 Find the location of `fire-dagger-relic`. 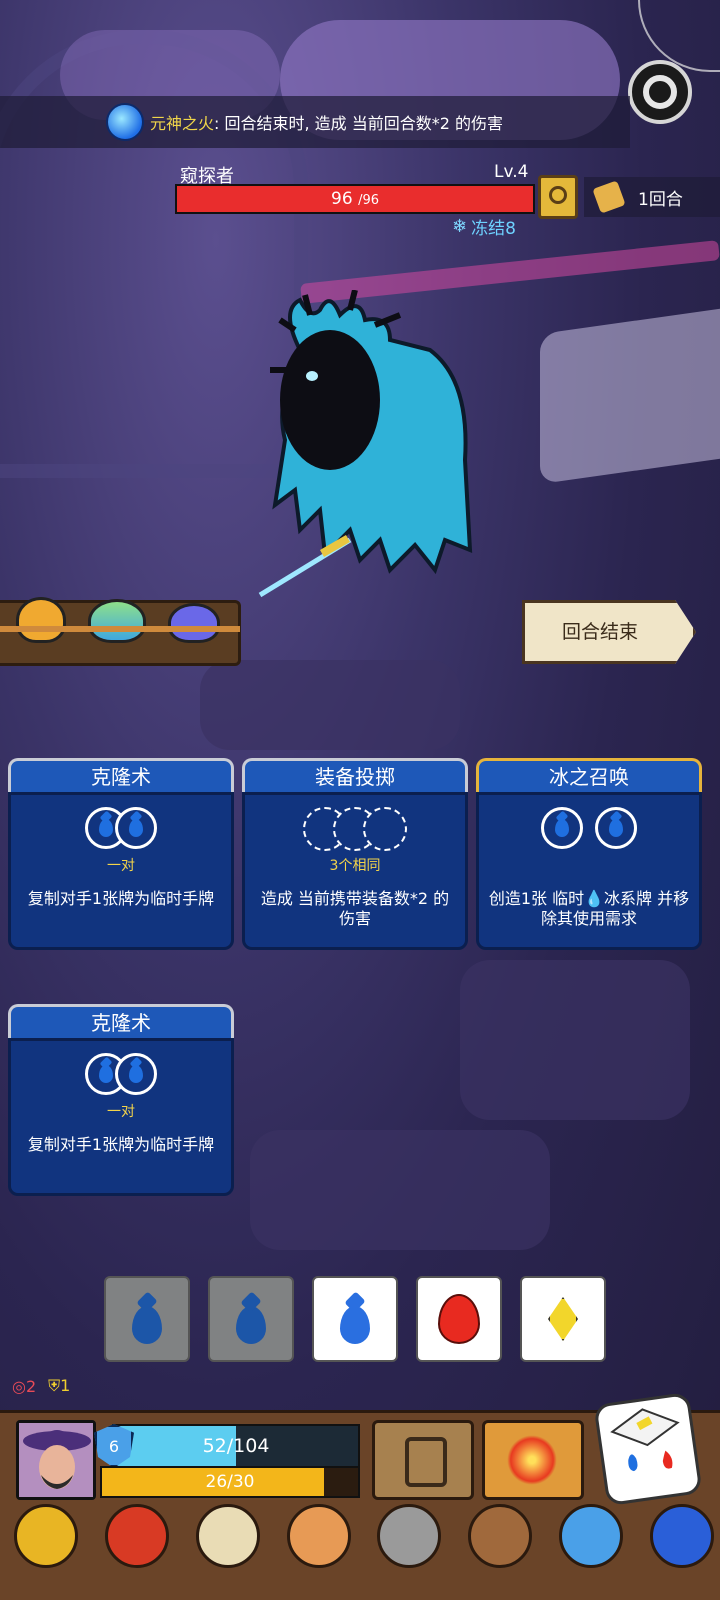

fire-dagger-relic is located at coordinates (136, 1536).